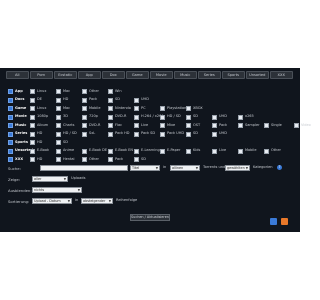 Image resolution: width=320 pixels, height=300 pixels. I want to click on tab-ecstatic: Ecstatic, so click(65, 75).